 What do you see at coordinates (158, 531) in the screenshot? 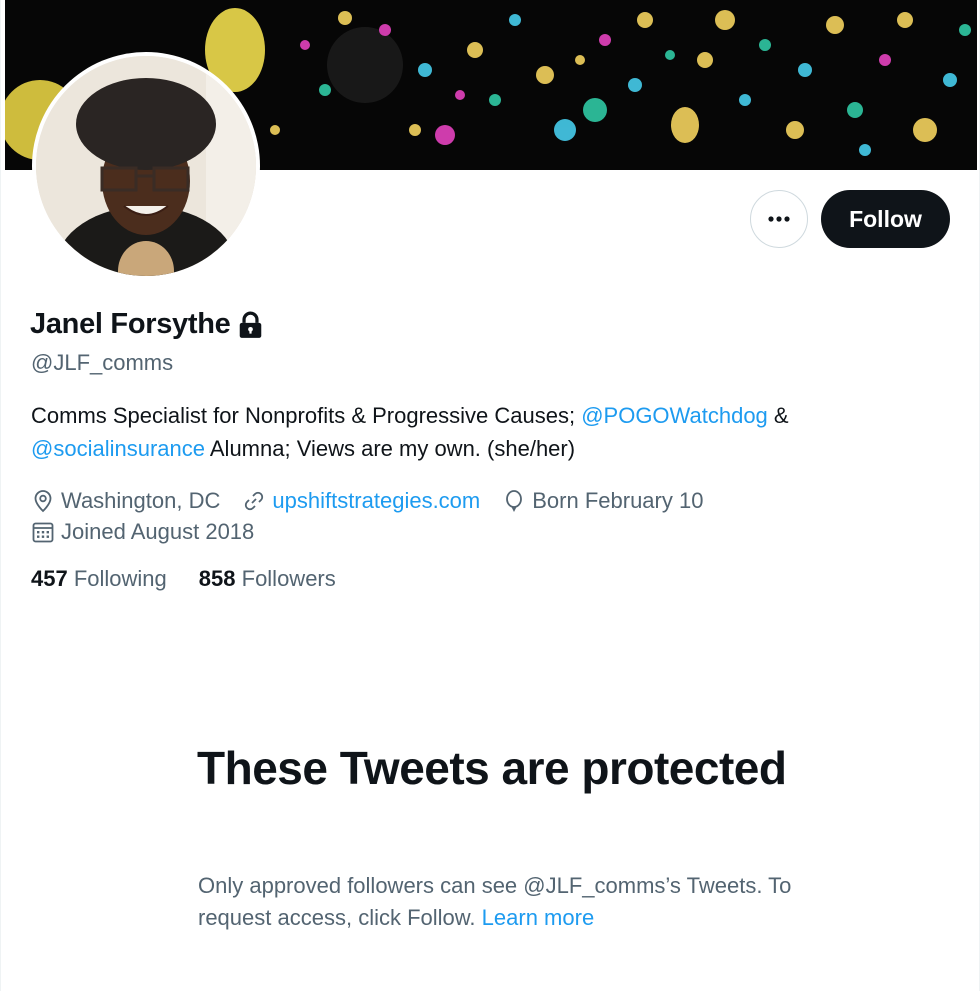
I see `joined-text: Joined August 2018` at bounding box center [158, 531].